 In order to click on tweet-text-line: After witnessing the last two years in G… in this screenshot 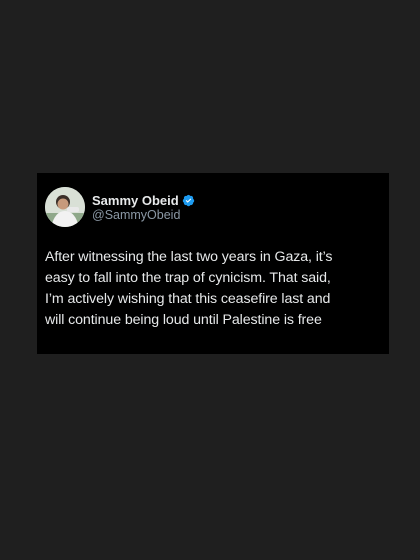, I will do `click(189, 257)`.